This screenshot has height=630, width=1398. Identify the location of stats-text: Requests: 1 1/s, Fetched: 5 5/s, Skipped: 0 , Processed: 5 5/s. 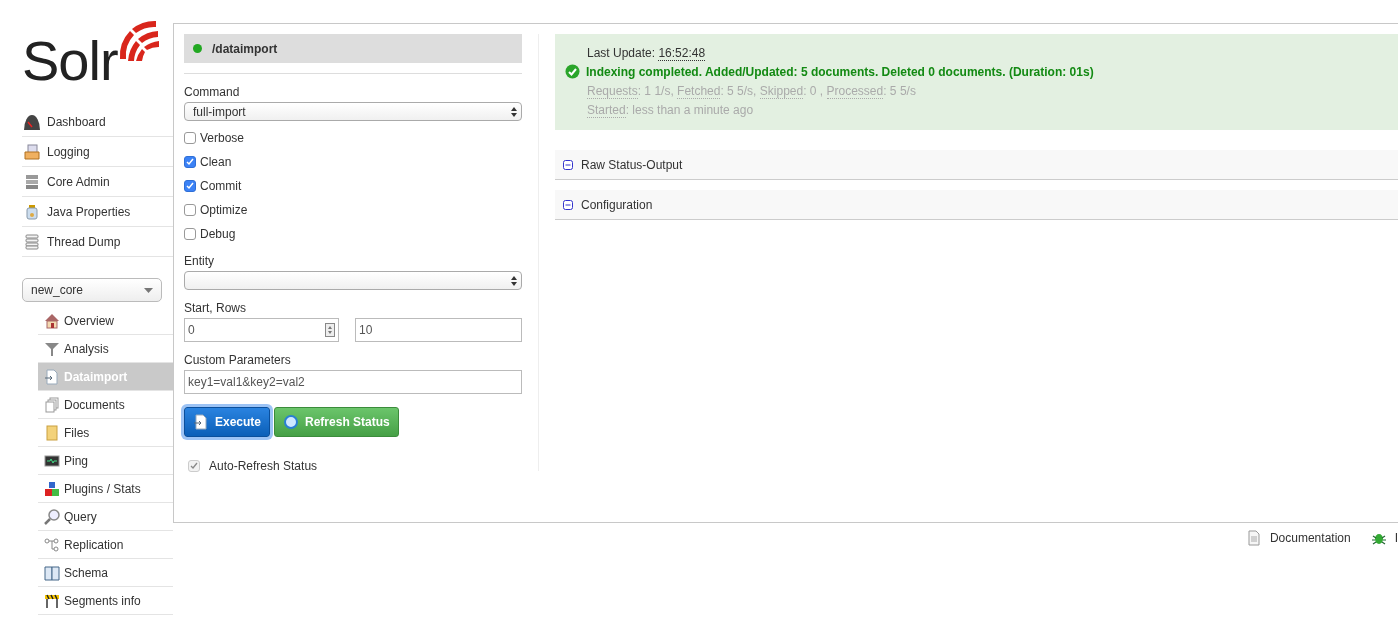
(751, 91).